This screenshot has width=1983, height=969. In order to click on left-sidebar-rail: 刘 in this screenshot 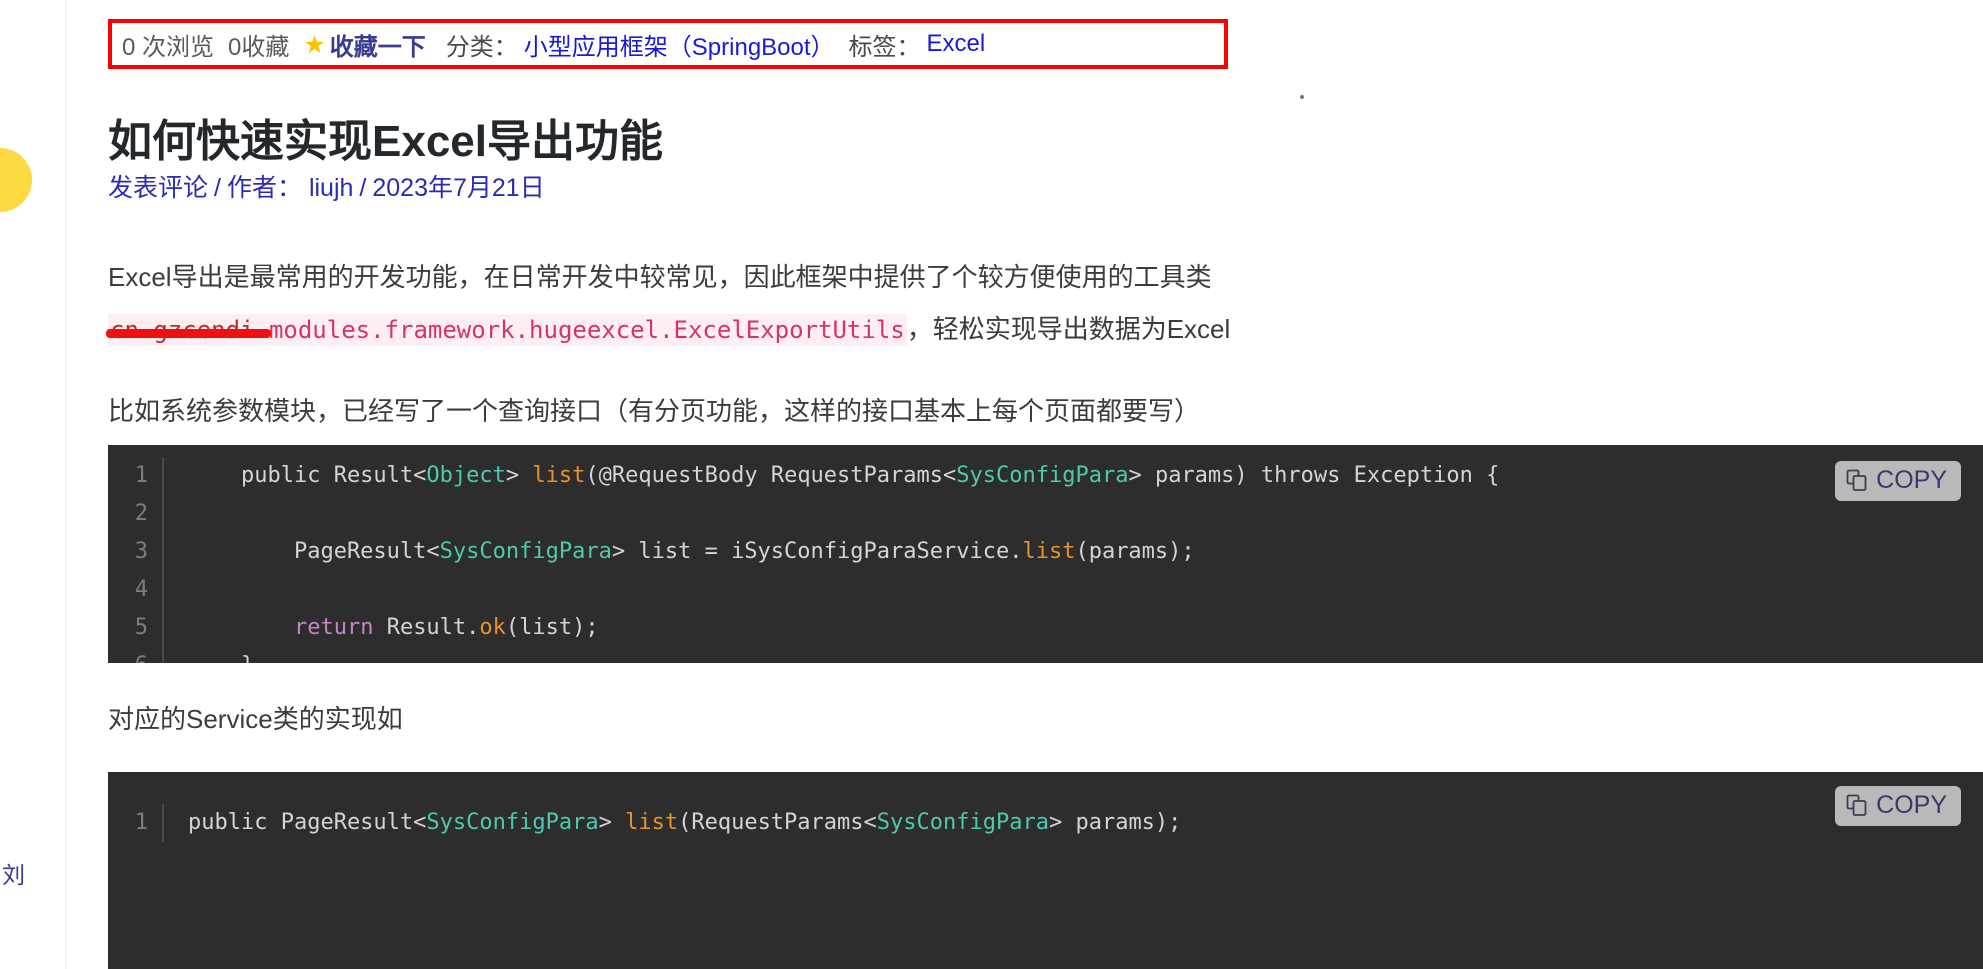, I will do `click(33, 484)`.